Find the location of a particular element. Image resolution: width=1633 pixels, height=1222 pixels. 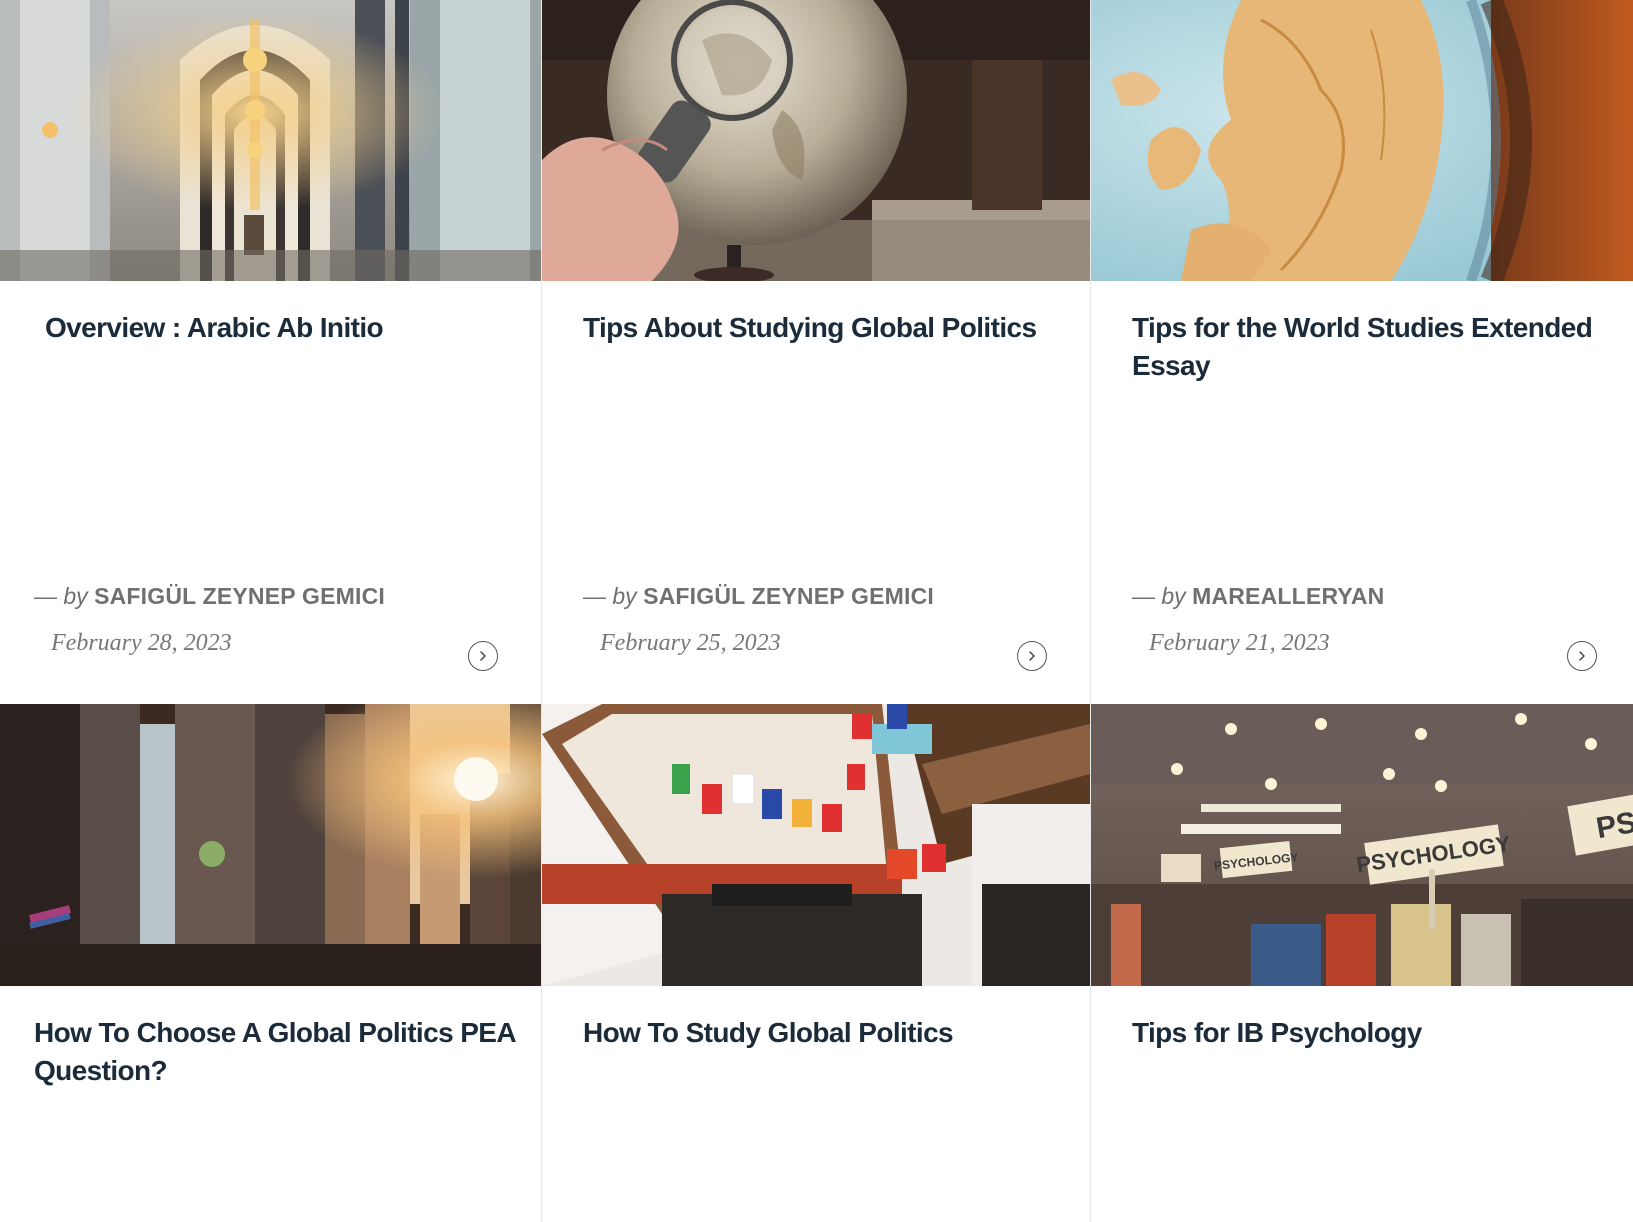

post-byline: — by MAREALLERYAN is located at coordinates (1258, 596).